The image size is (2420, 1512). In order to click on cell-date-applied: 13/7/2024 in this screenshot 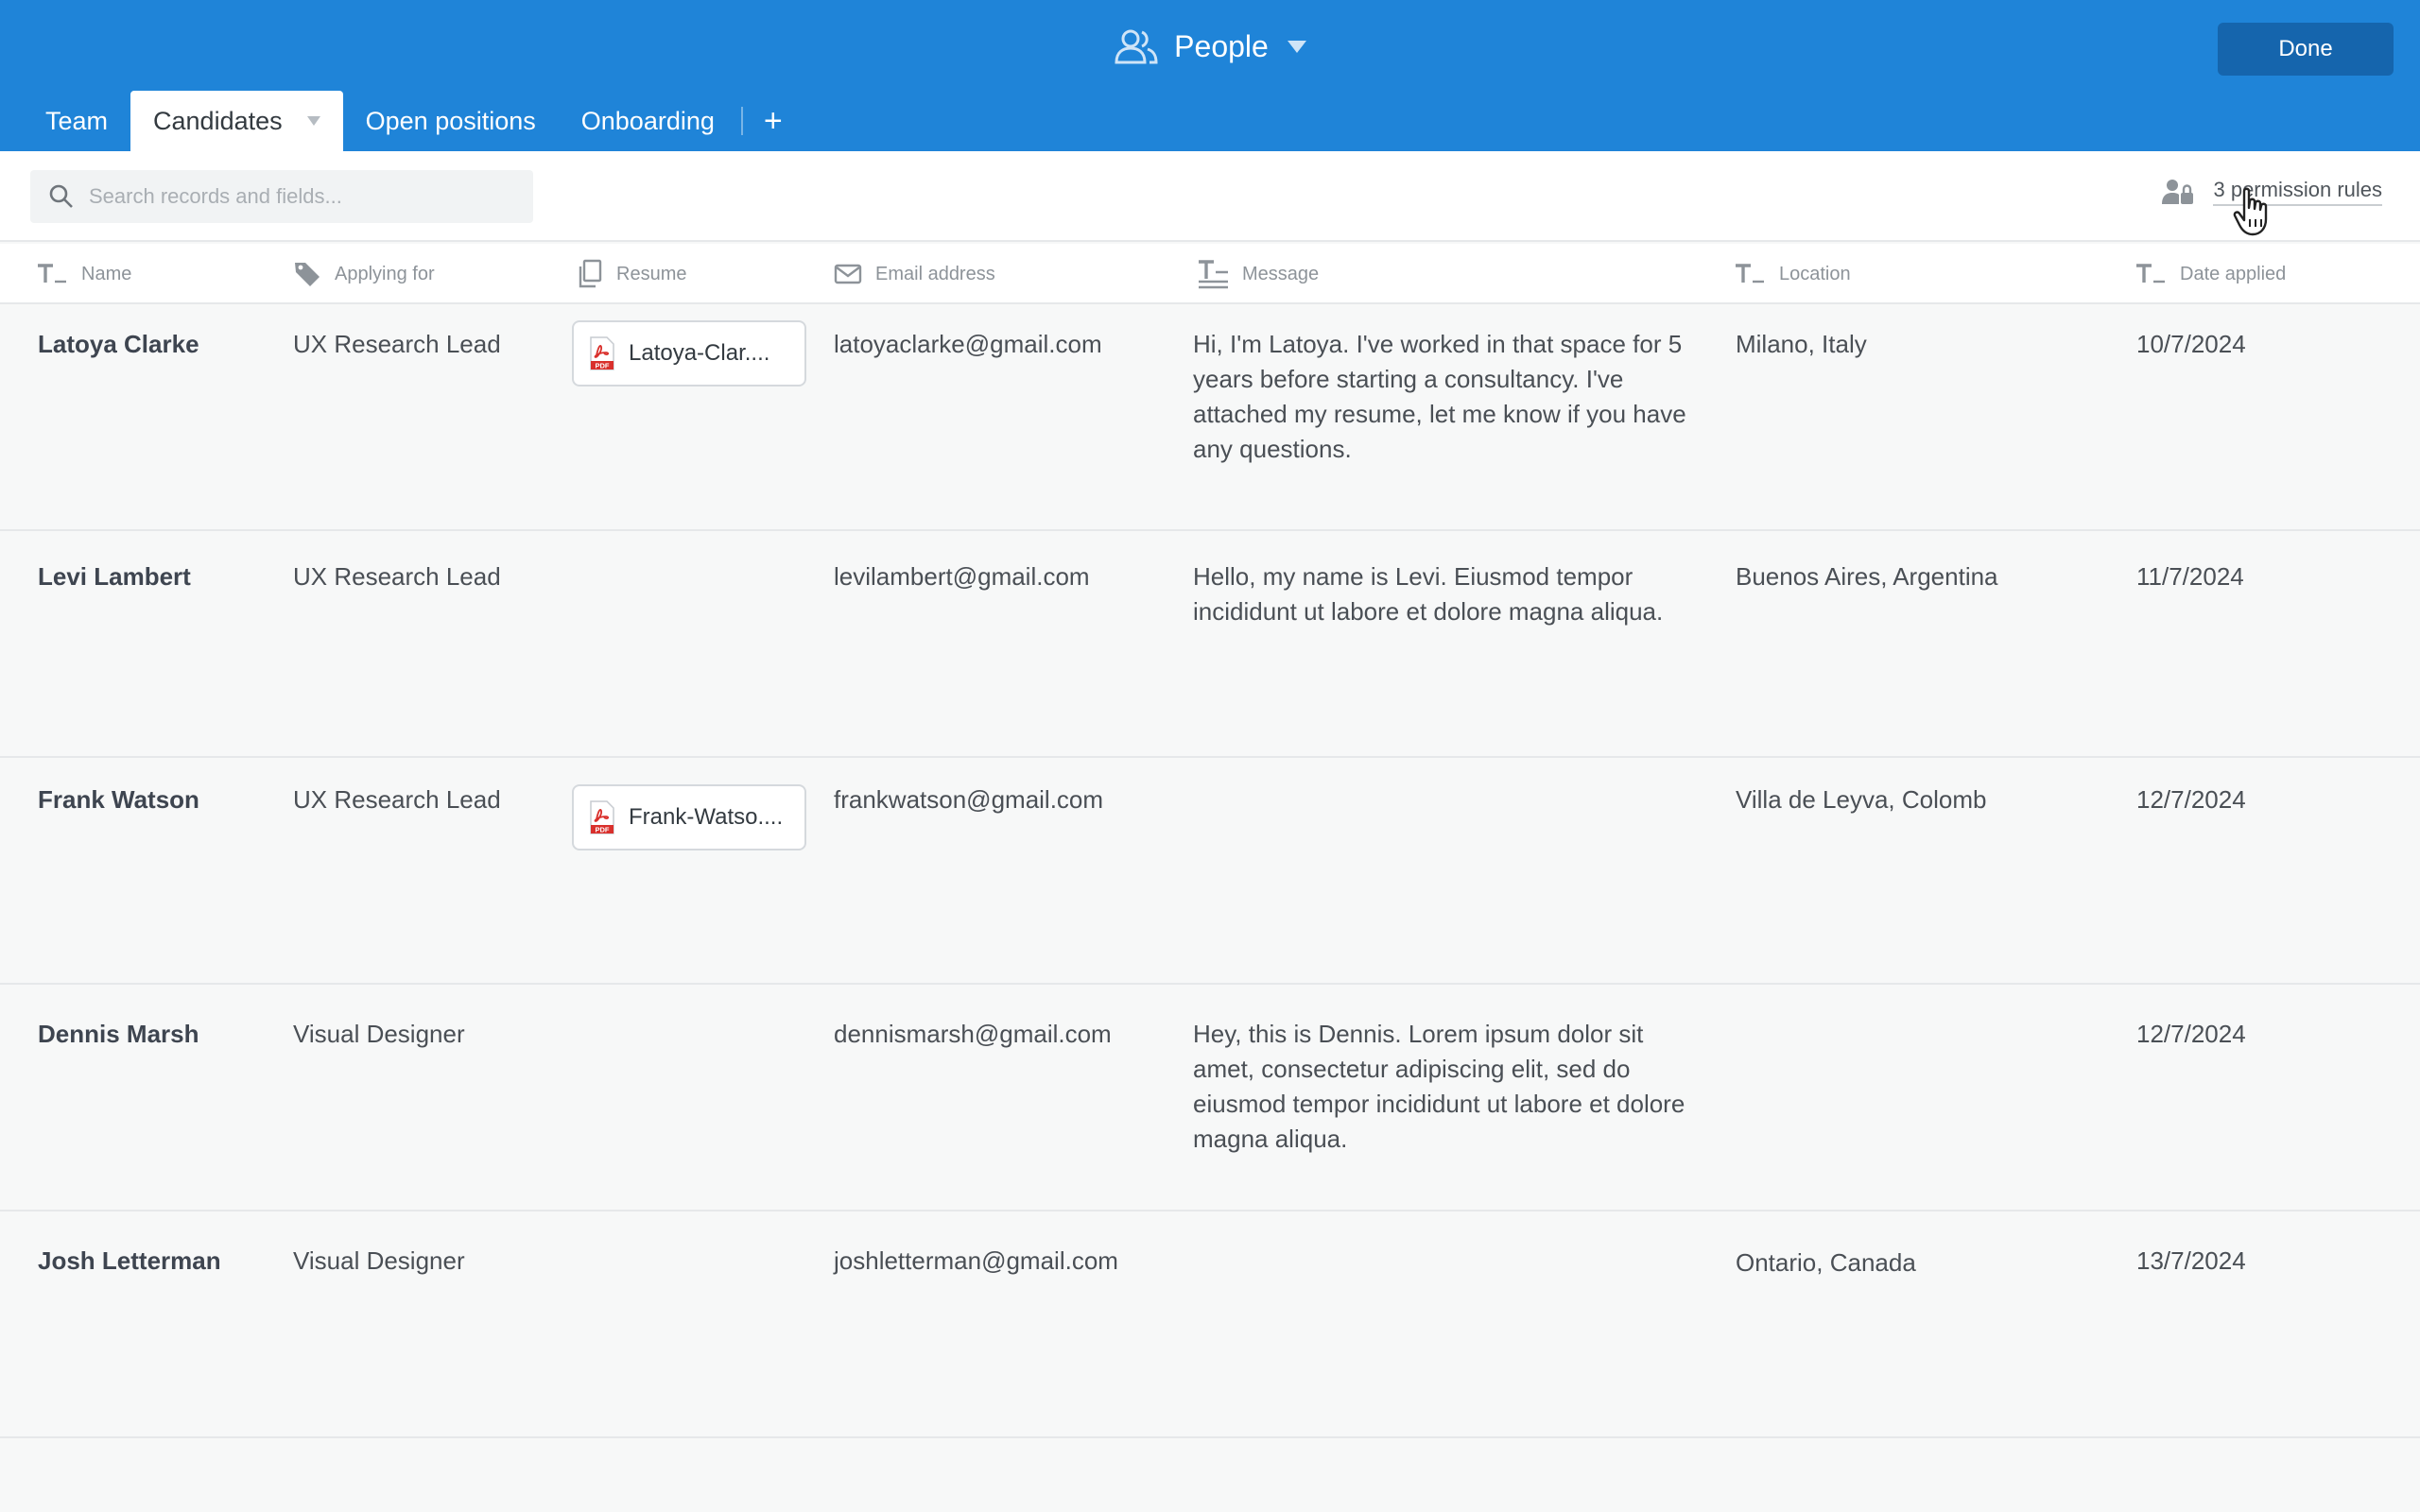, I will do `click(2191, 1260)`.